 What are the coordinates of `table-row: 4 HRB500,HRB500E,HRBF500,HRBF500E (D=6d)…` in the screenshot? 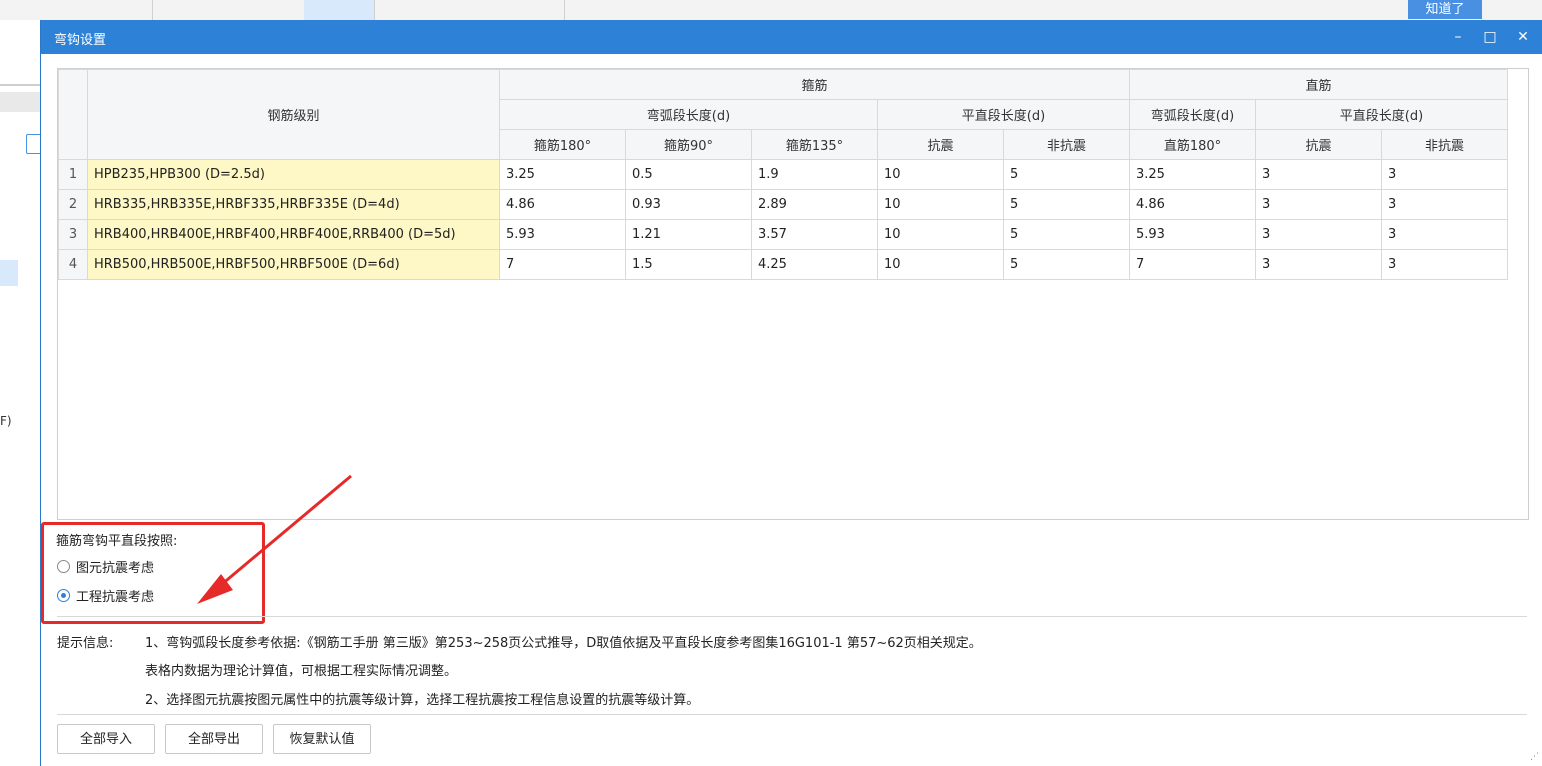 It's located at (783, 264).